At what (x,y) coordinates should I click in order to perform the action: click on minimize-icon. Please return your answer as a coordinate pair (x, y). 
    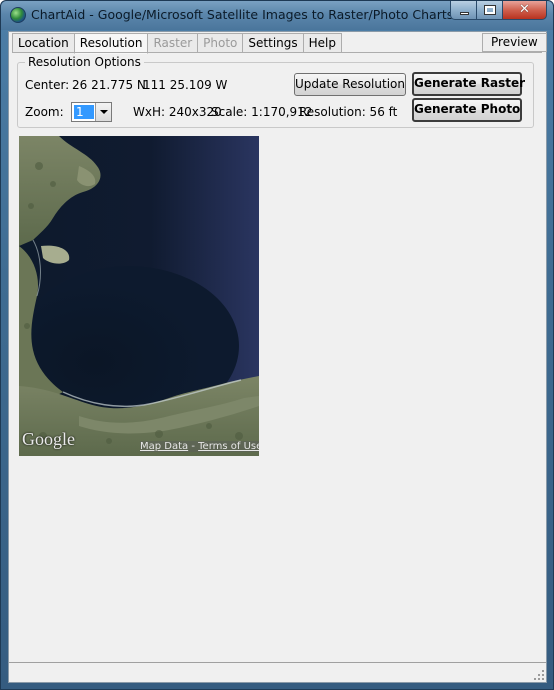
    Looking at the image, I should click on (464, 13).